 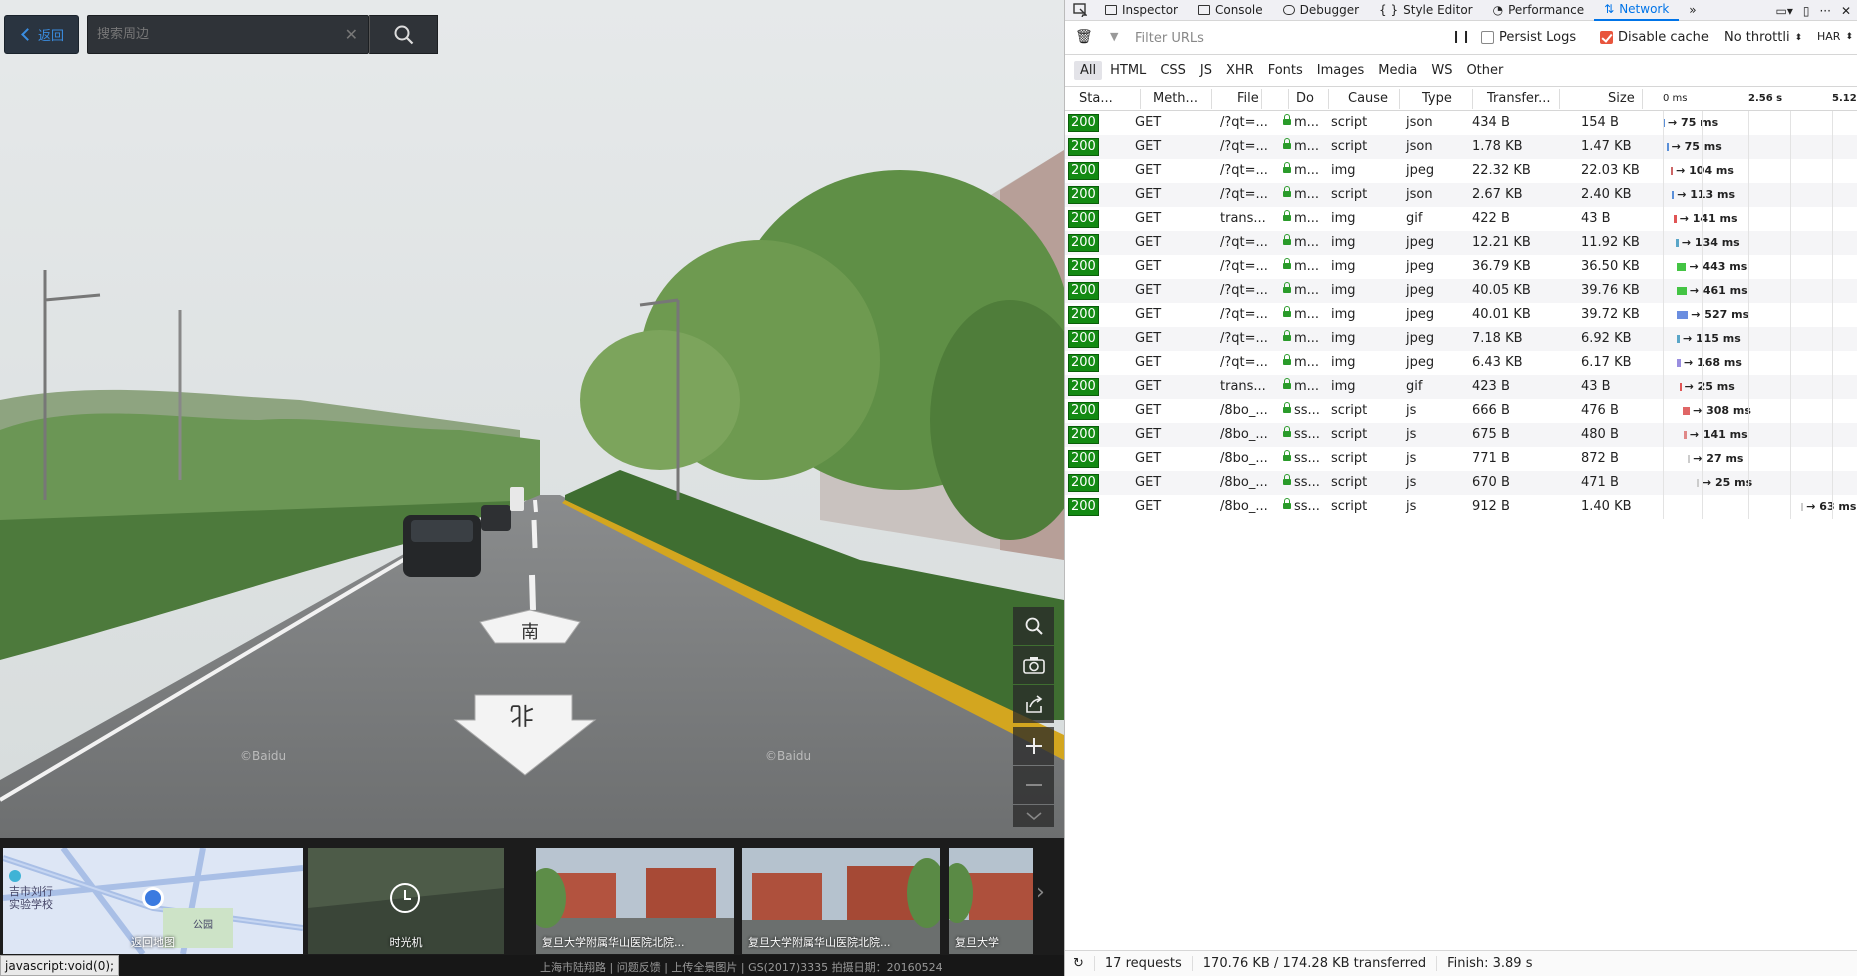 What do you see at coordinates (1230, 10) in the screenshot?
I see `tab-console: Console` at bounding box center [1230, 10].